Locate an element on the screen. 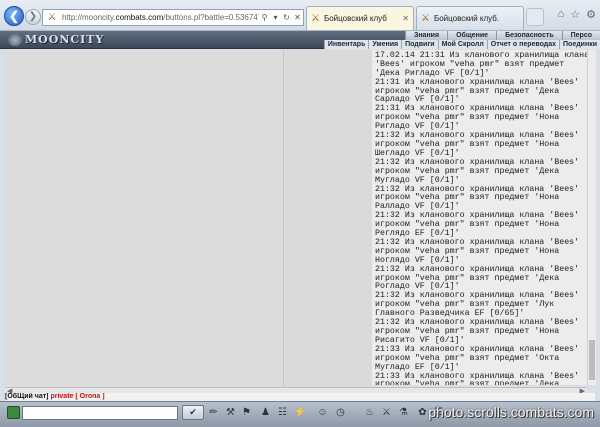 Image resolution: width=600 pixels, height=427 pixels. top-menu: Знания Общение Безопасность Персо is located at coordinates (502, 35).